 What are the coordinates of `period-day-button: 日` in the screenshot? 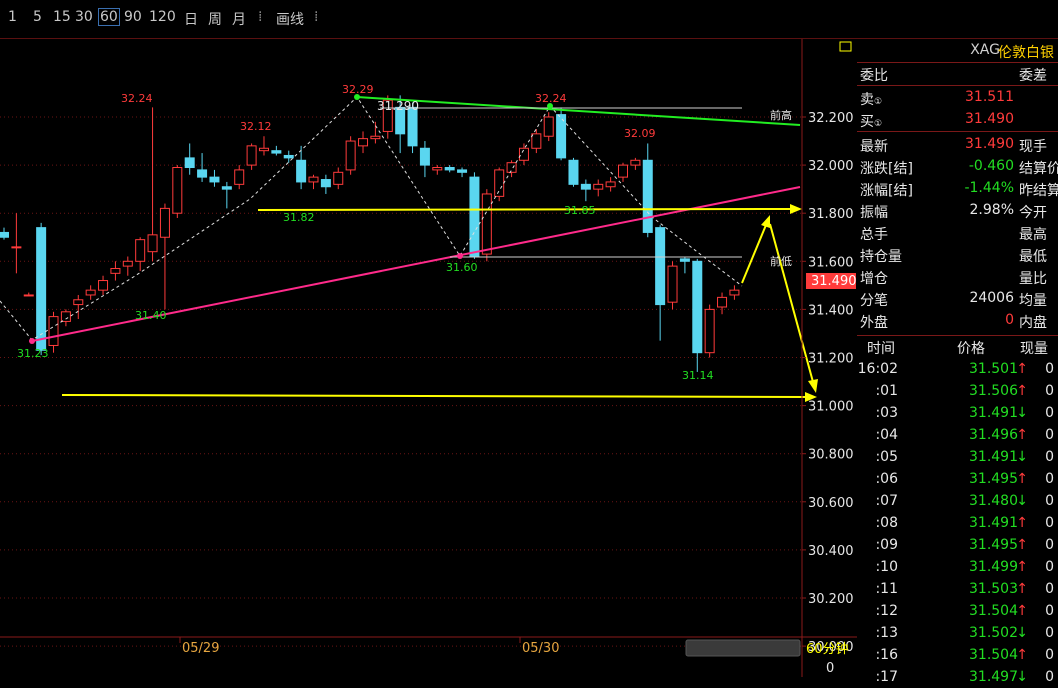 It's located at (191, 19).